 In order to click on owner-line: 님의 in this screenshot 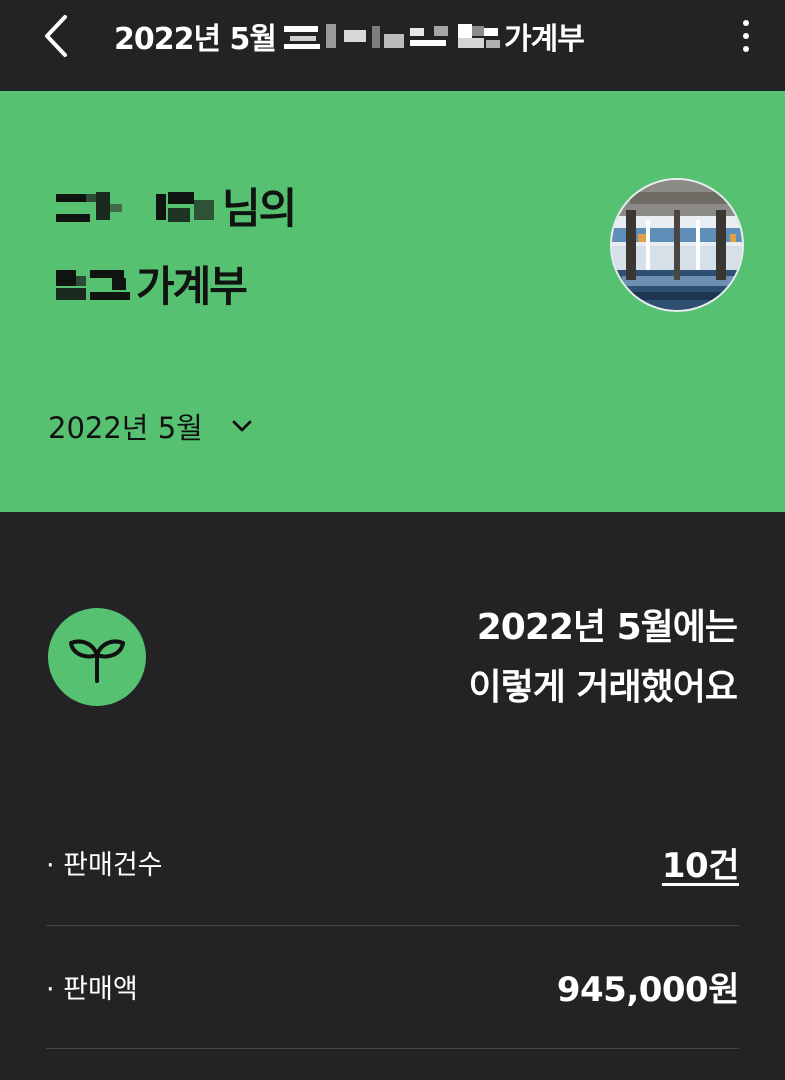, I will do `click(176, 205)`.